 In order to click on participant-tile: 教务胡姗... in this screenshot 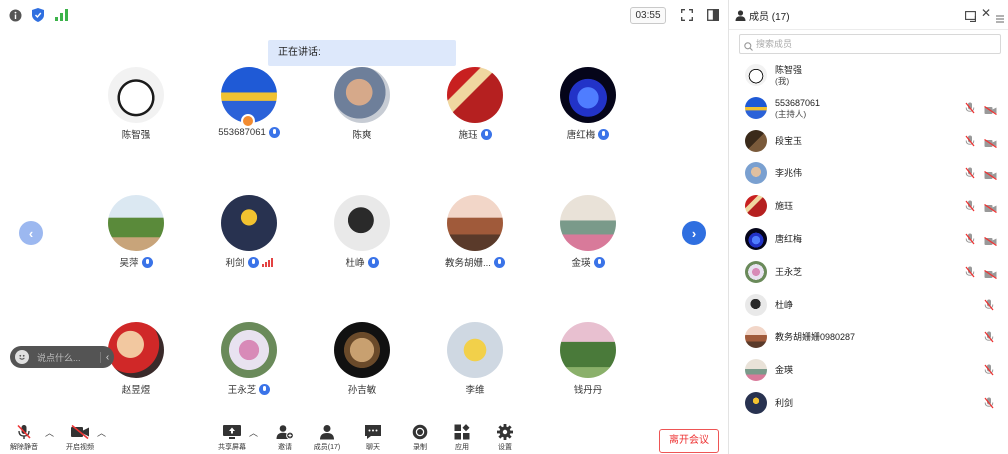, I will do `click(475, 235)`.